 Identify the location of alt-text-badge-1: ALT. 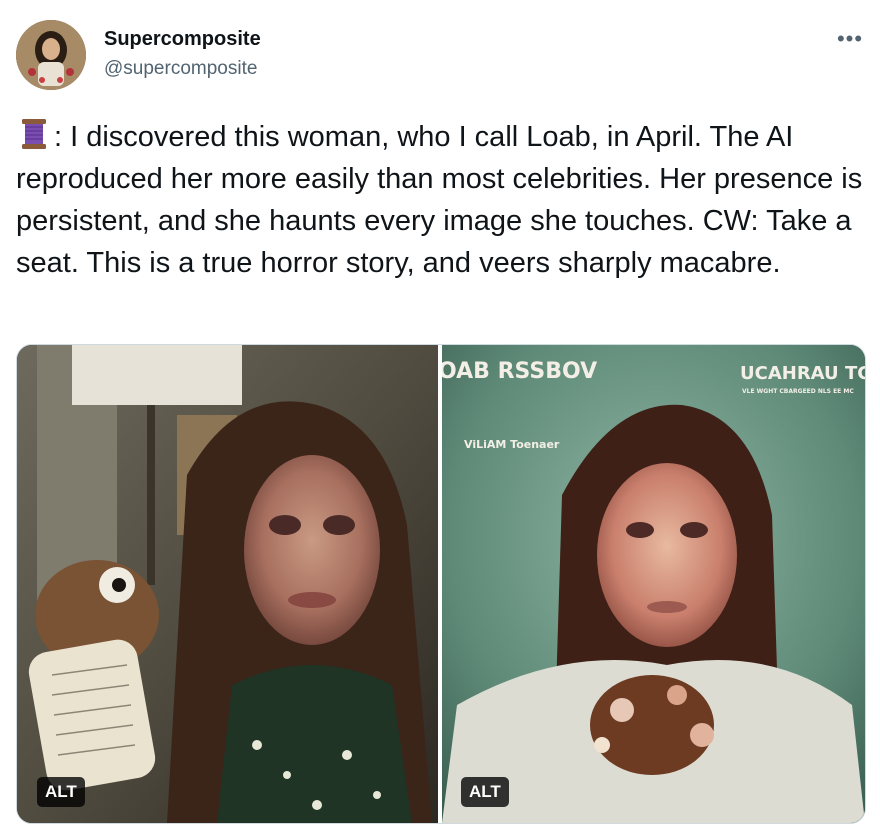
(61, 792).